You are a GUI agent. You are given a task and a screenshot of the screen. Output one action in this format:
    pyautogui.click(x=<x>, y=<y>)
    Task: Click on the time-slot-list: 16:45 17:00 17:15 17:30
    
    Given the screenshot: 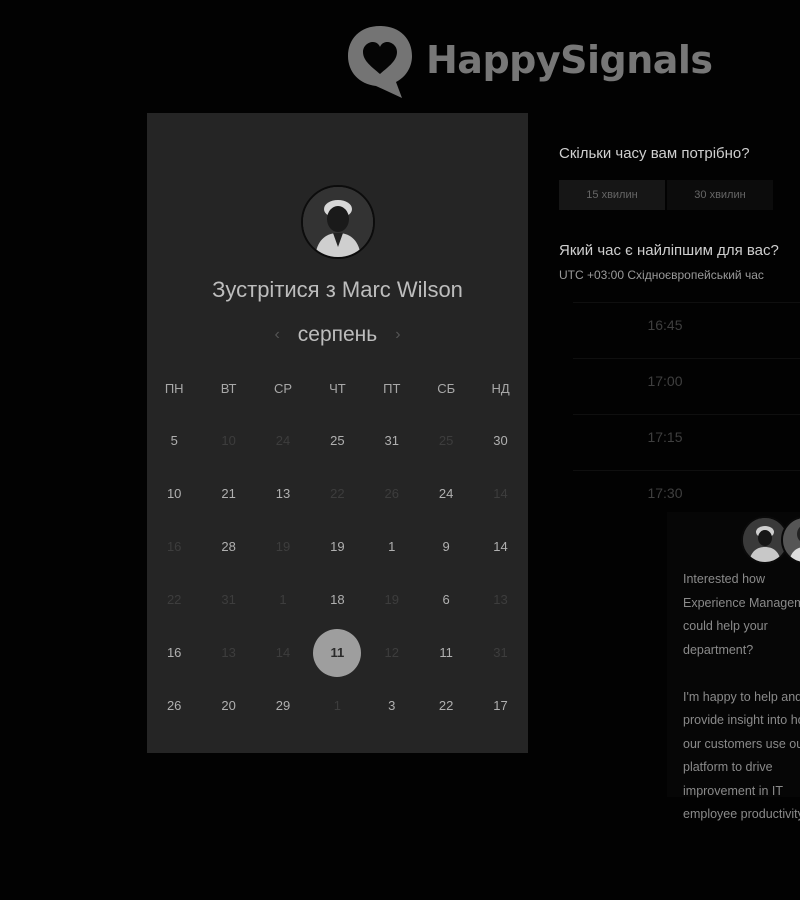 What is the action you would take?
    pyautogui.click(x=686, y=414)
    